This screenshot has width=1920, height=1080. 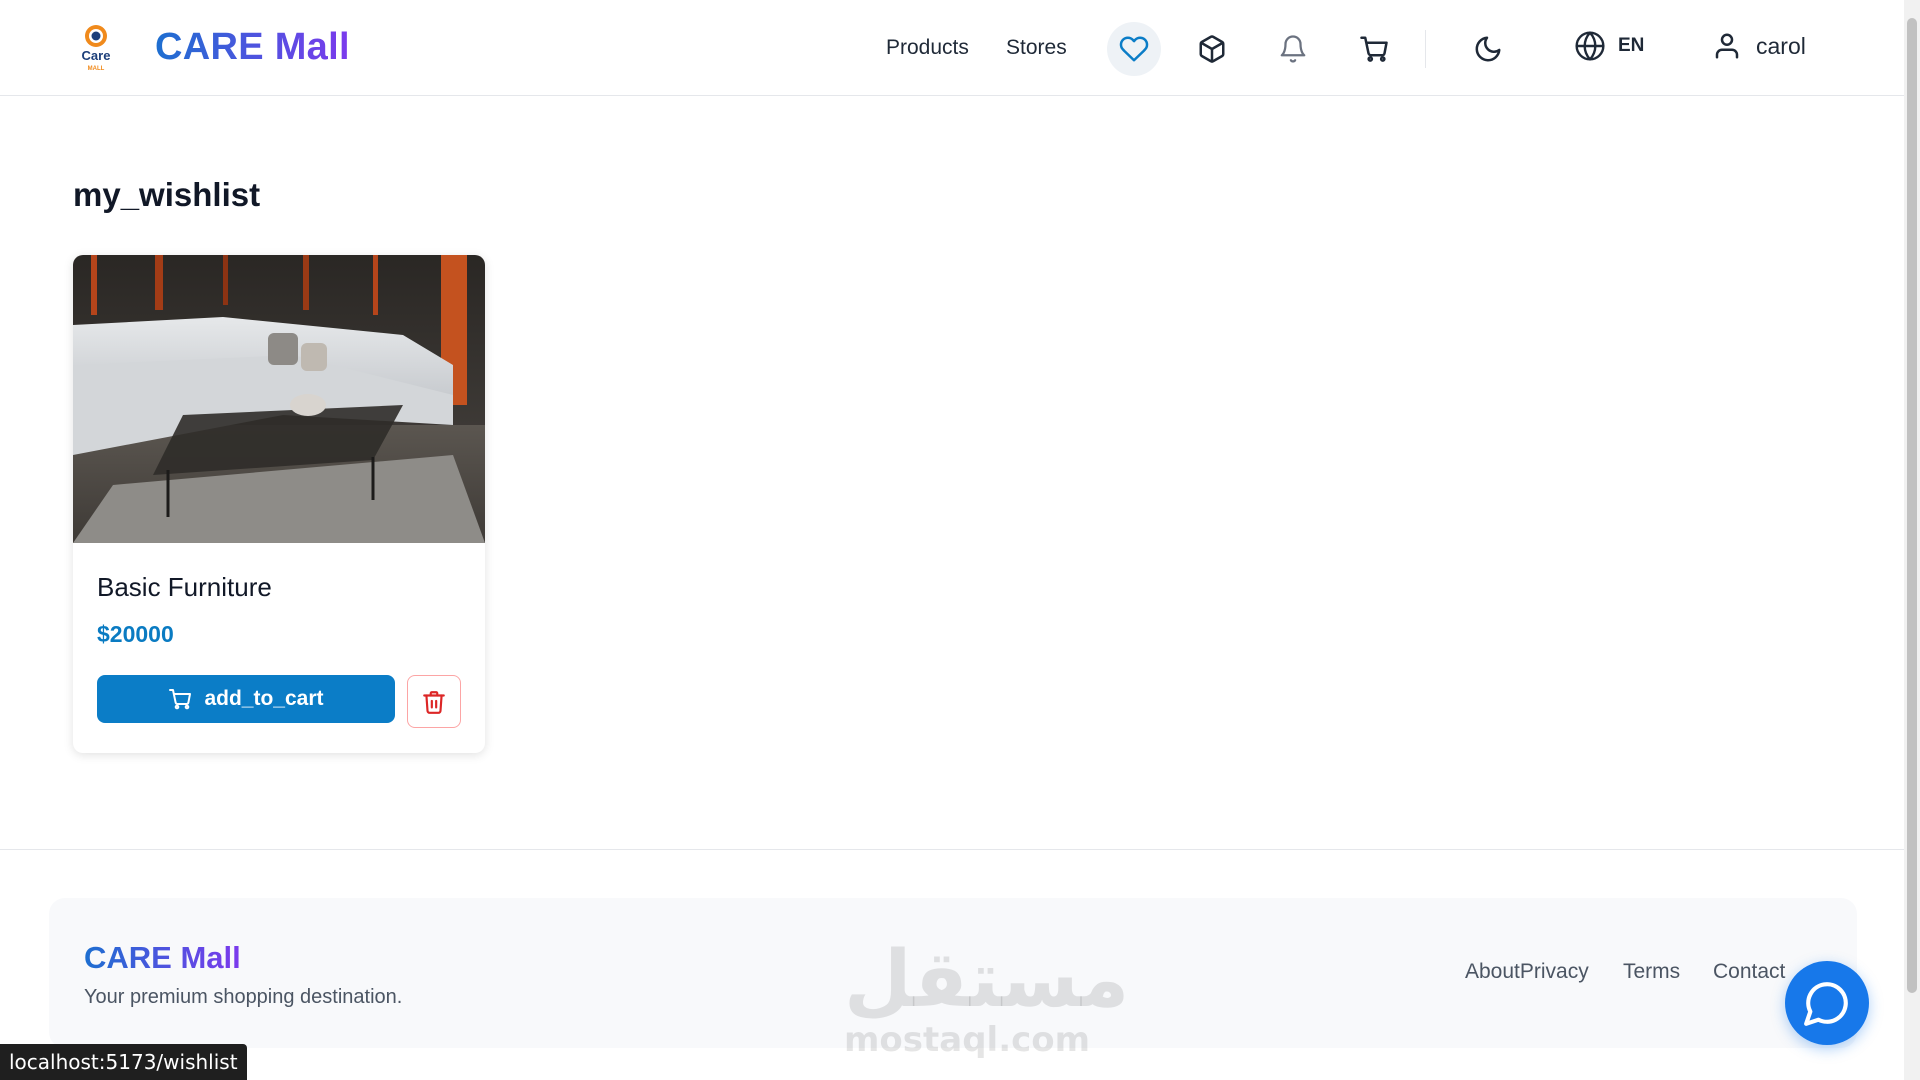 What do you see at coordinates (1631, 45) in the screenshot?
I see `language-label: EN` at bounding box center [1631, 45].